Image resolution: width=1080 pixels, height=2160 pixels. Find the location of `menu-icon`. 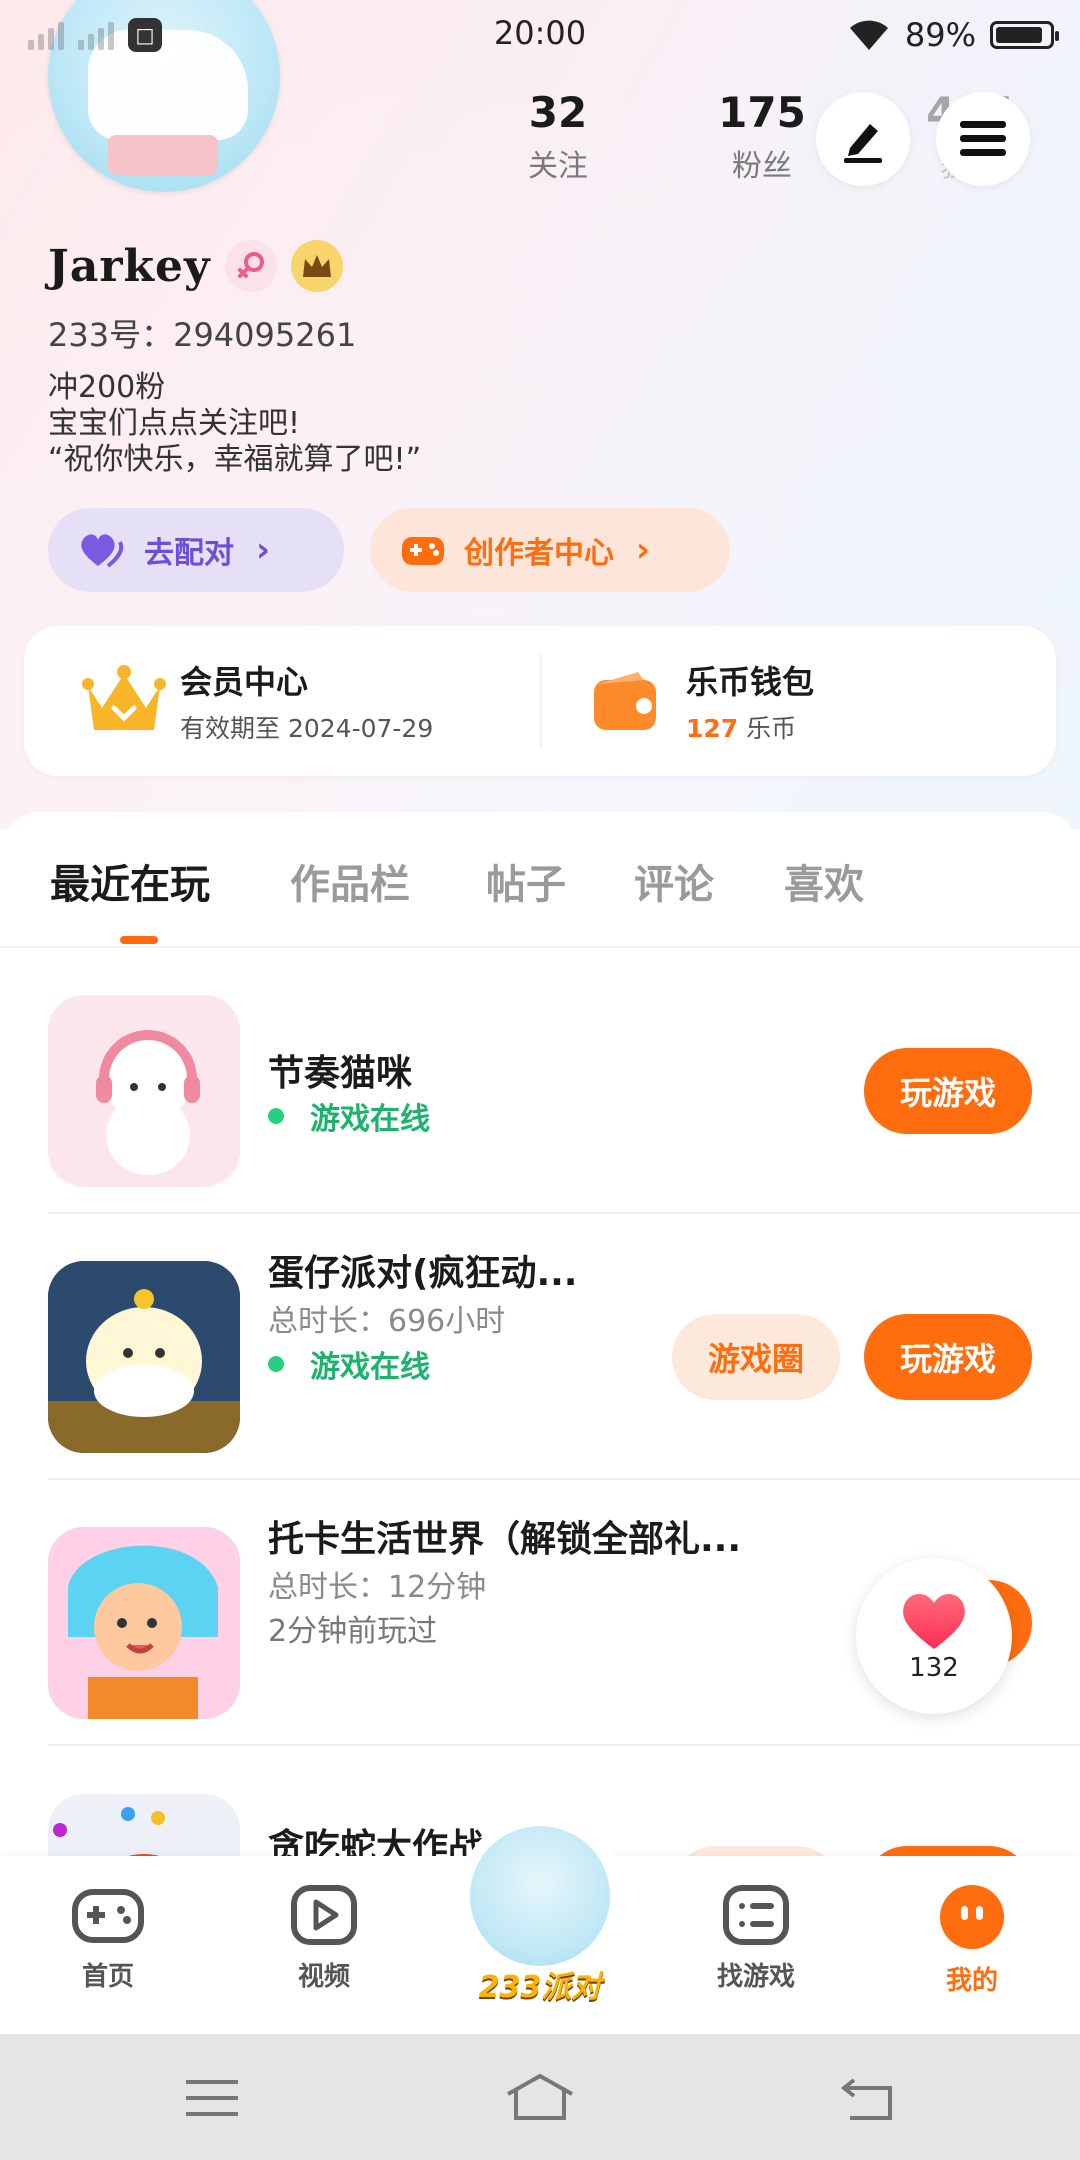

menu-icon is located at coordinates (983, 138).